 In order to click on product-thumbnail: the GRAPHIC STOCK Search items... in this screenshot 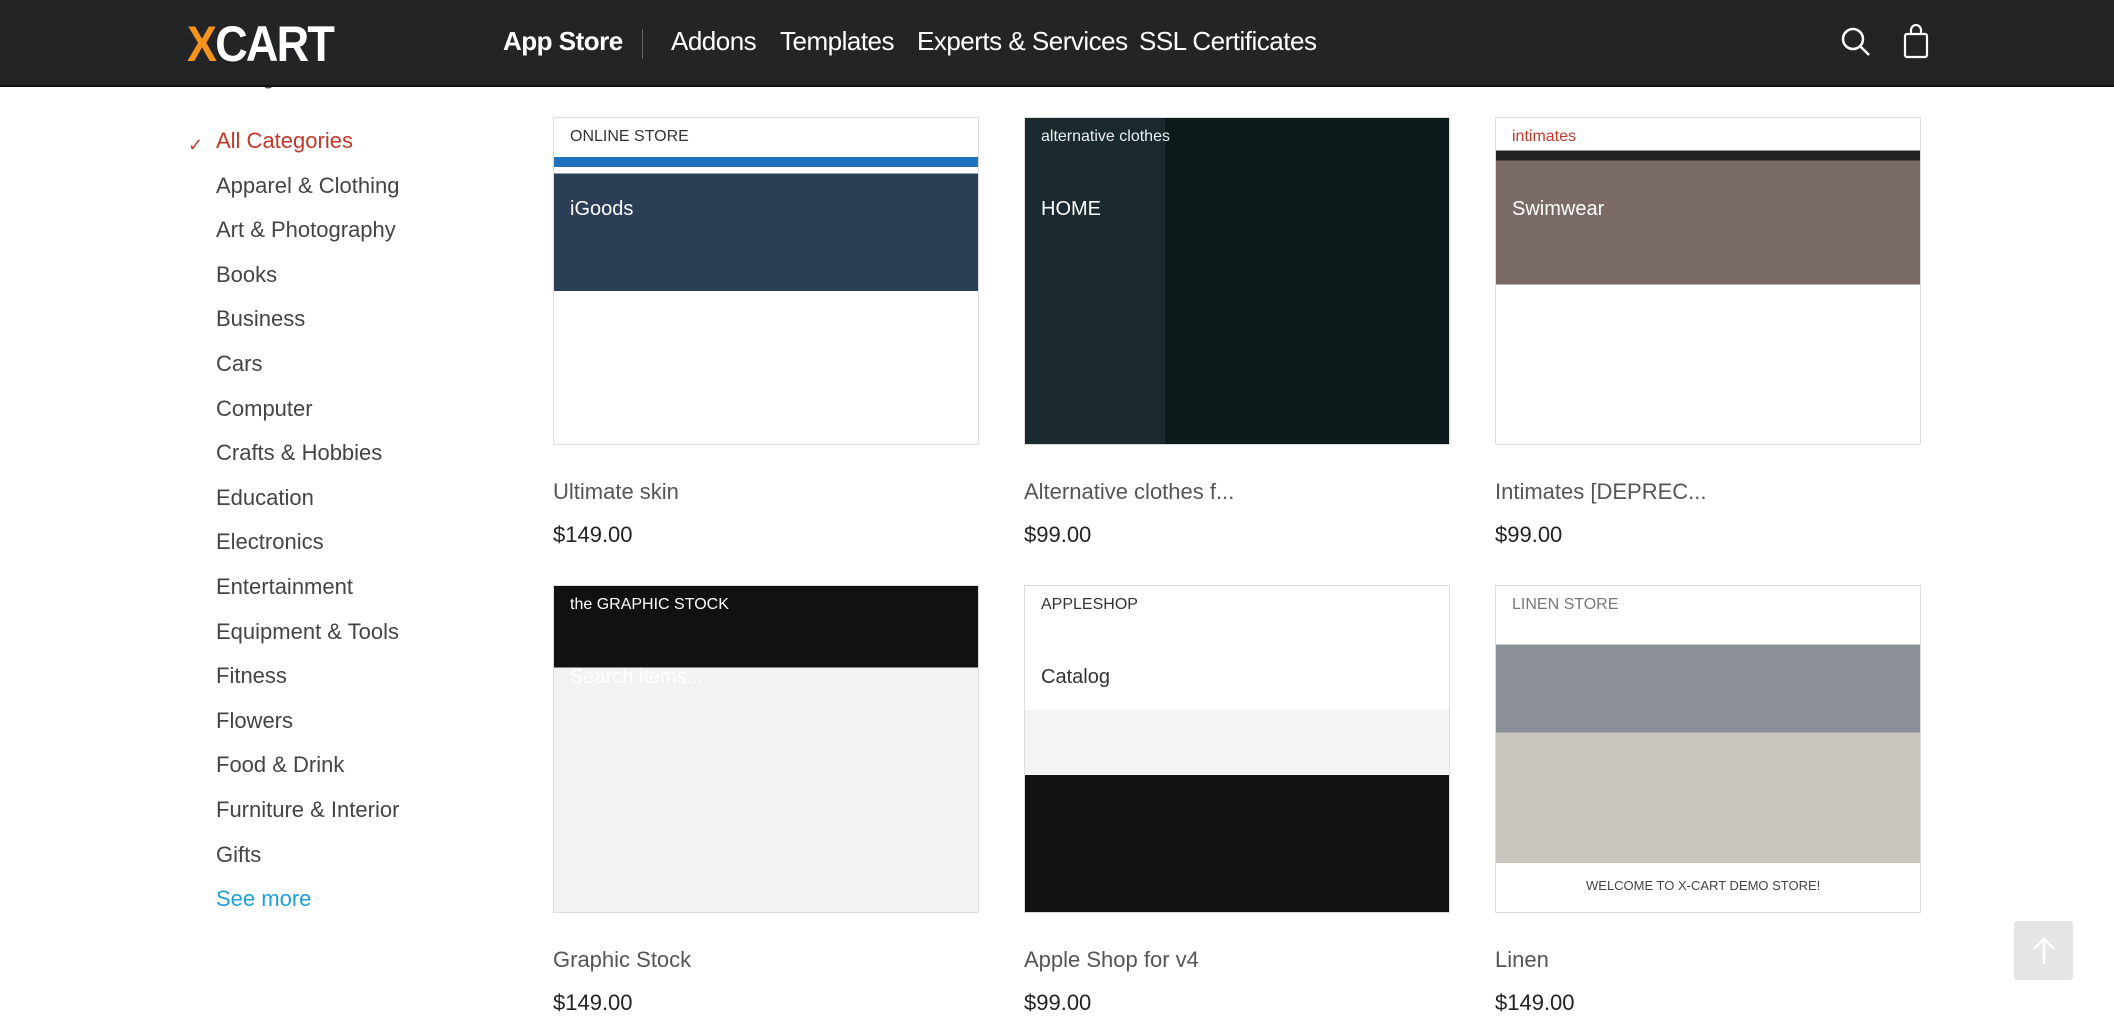, I will do `click(766, 749)`.